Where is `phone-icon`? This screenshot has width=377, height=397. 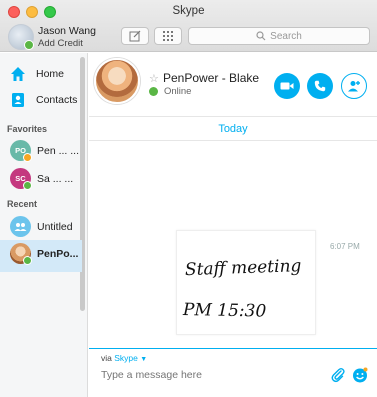 phone-icon is located at coordinates (320, 86).